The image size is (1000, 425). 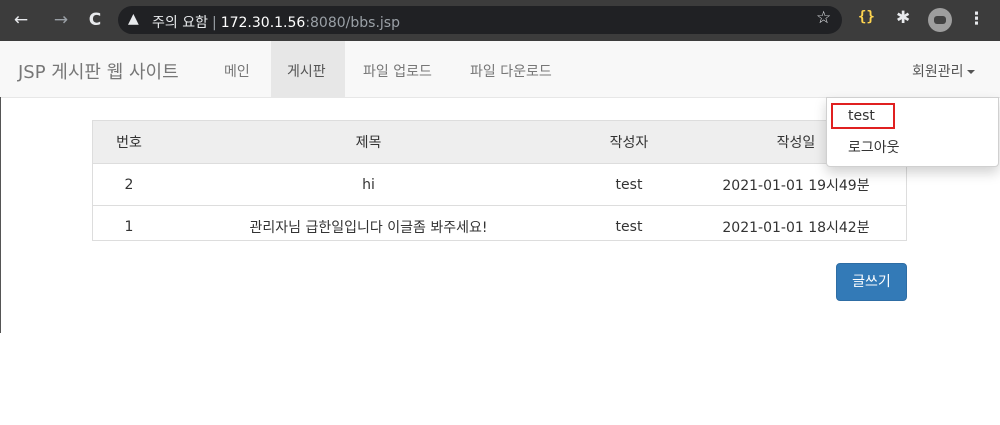 What do you see at coordinates (21, 20) in the screenshot?
I see `back-icon: ←` at bounding box center [21, 20].